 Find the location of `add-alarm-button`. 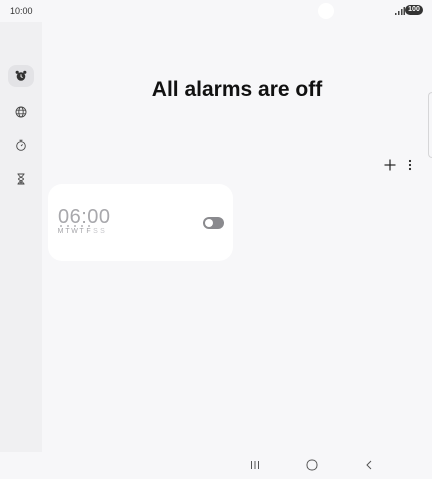

add-alarm-button is located at coordinates (390, 165).